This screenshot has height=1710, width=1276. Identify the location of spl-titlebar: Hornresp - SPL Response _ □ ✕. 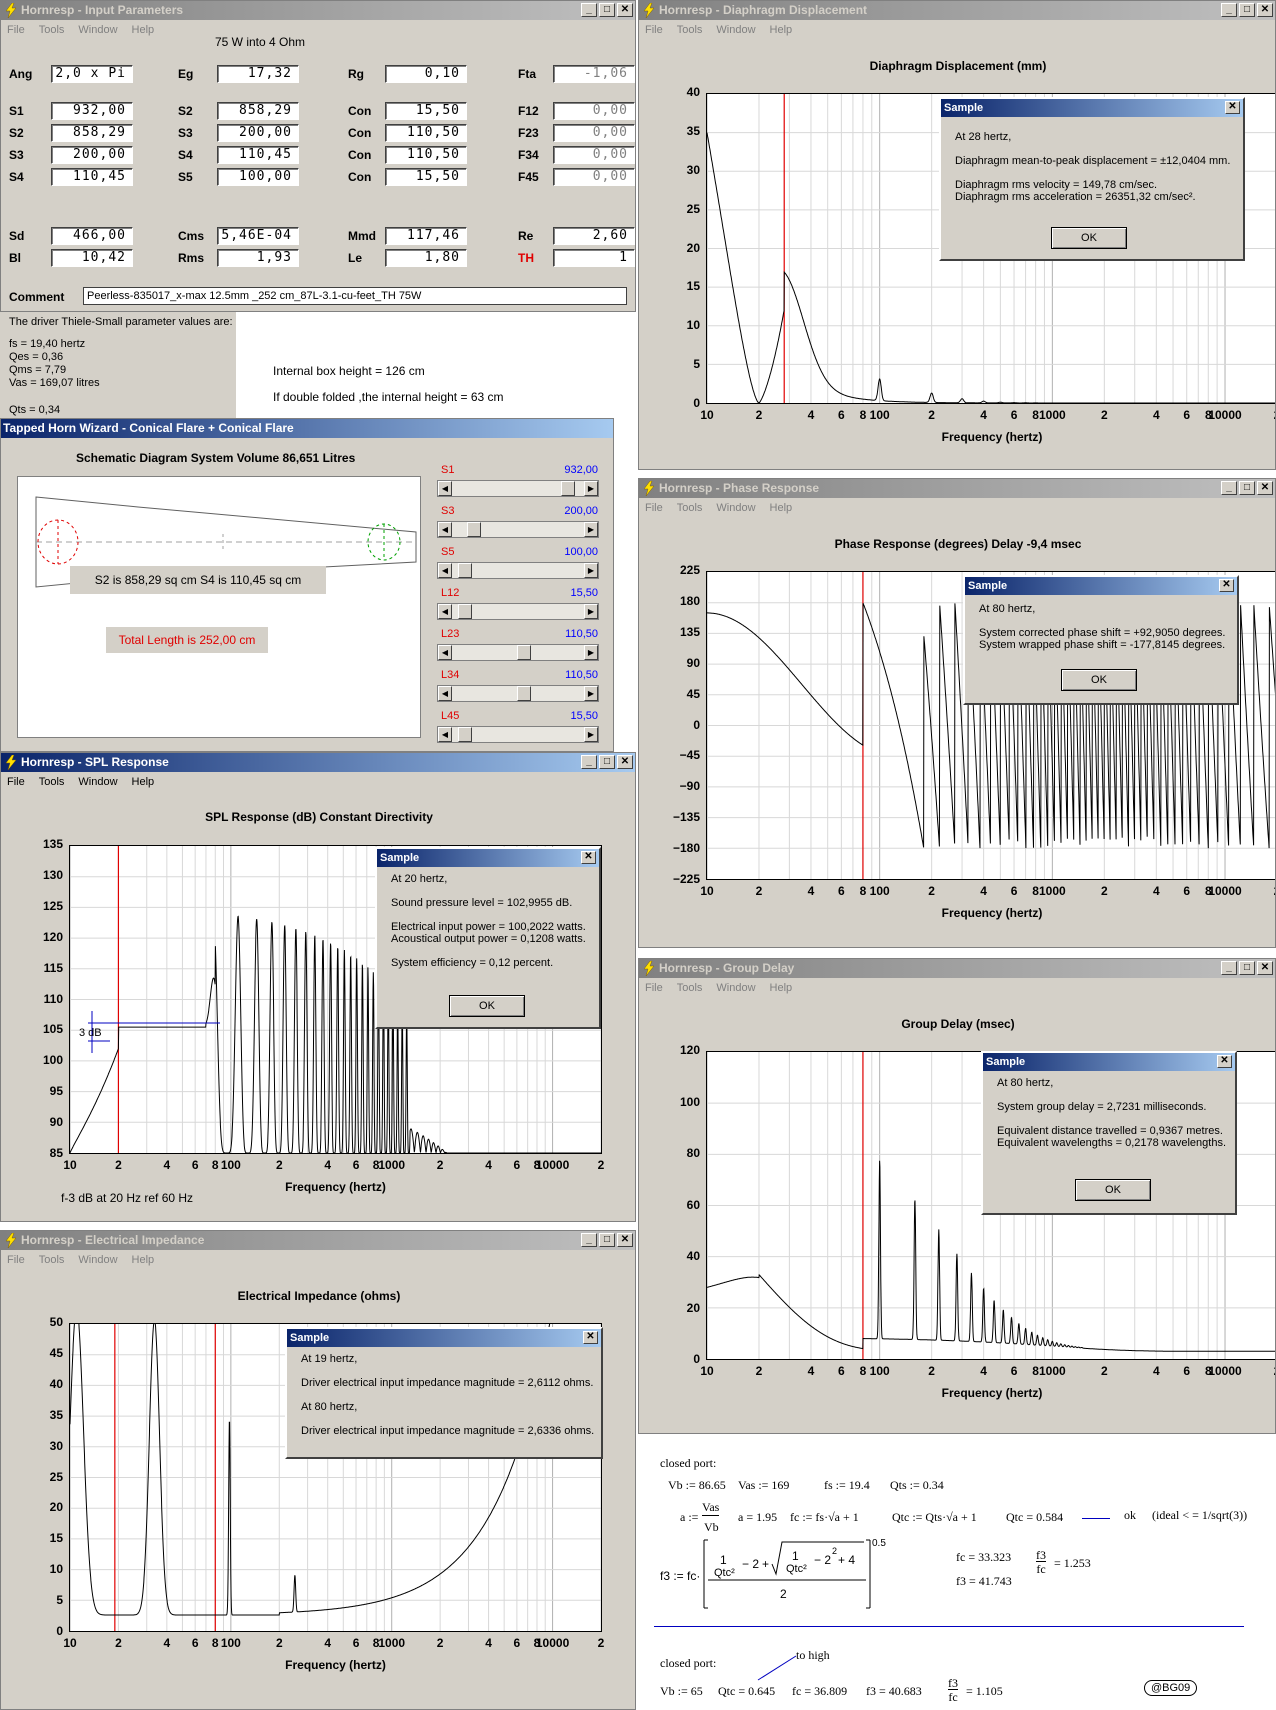
(318, 762).